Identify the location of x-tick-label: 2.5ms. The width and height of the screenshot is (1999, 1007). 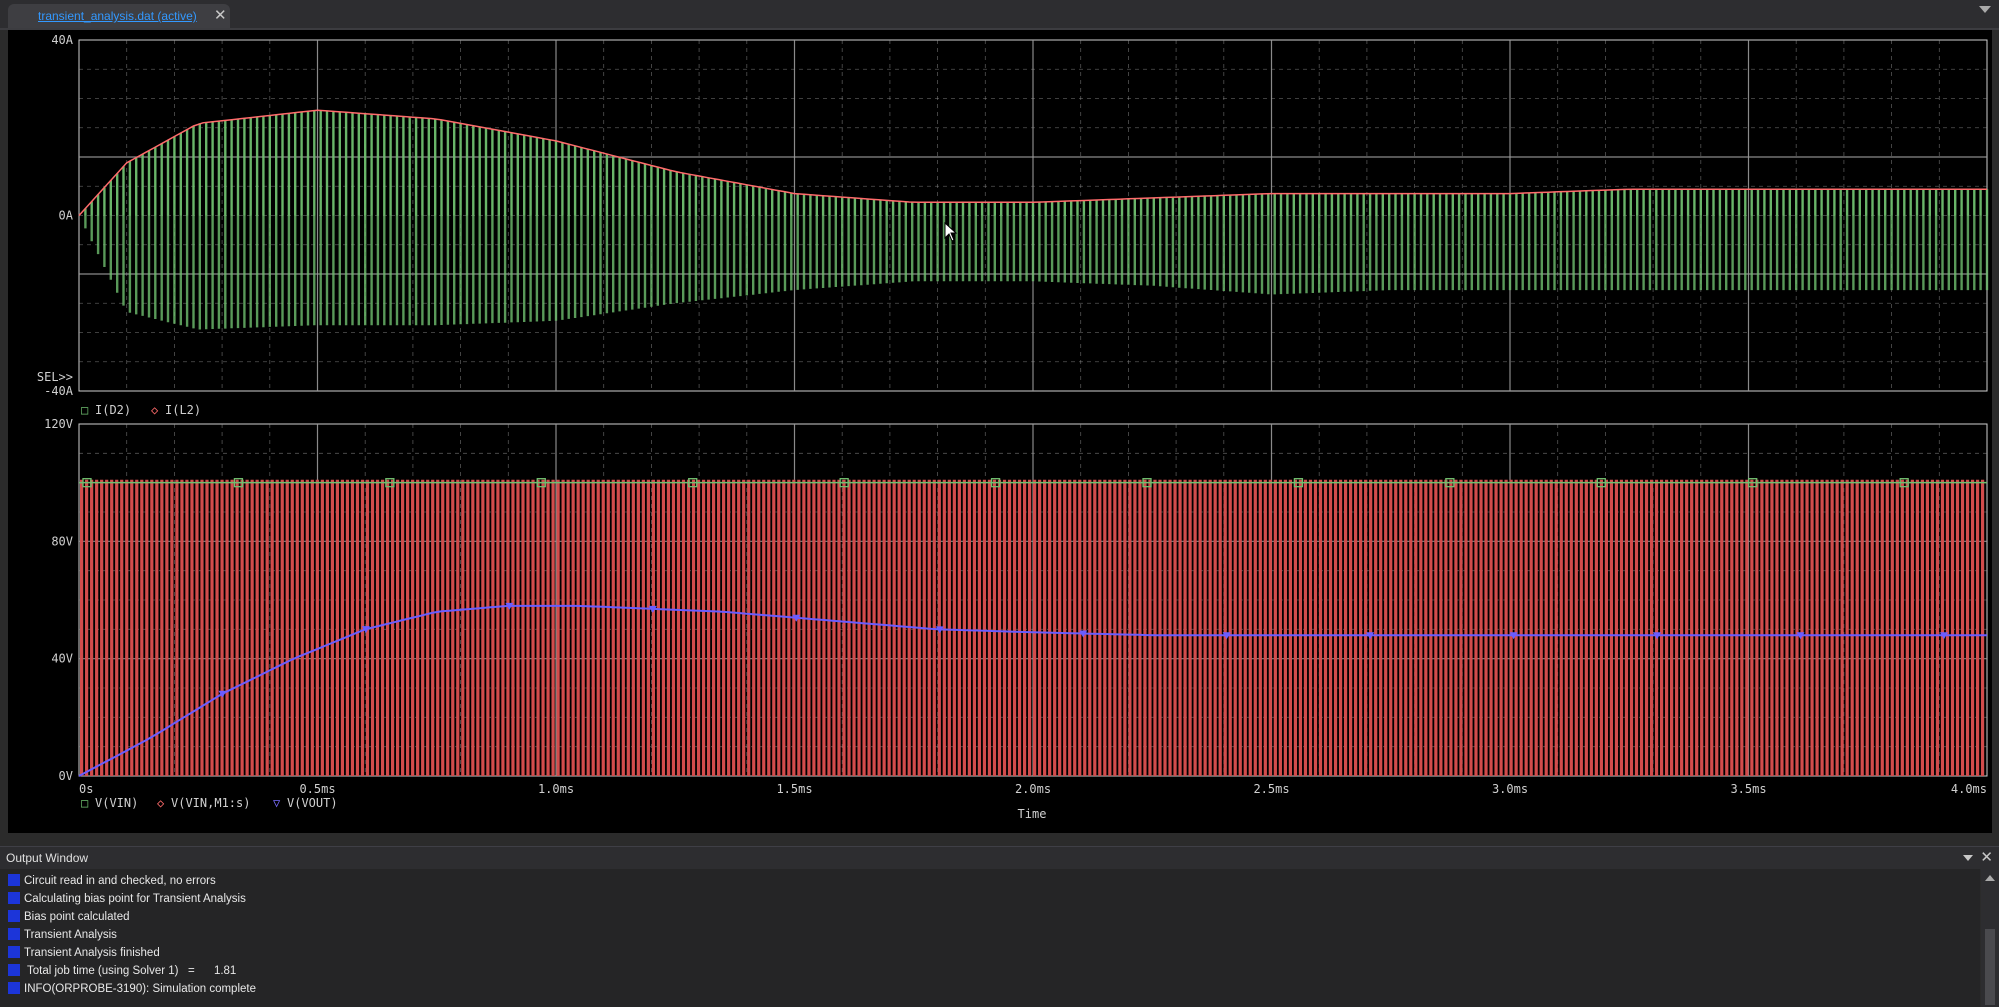
(1271, 789).